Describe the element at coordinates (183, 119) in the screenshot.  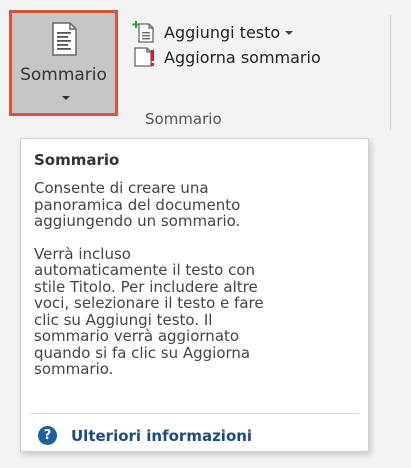
I see `ribbon-group-label: Sommario` at that location.